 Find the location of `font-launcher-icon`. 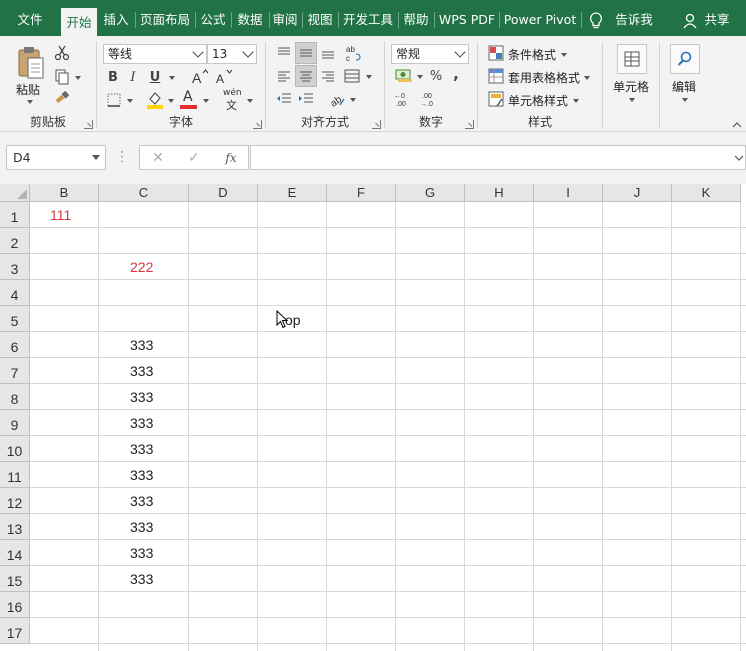

font-launcher-icon is located at coordinates (257, 124).